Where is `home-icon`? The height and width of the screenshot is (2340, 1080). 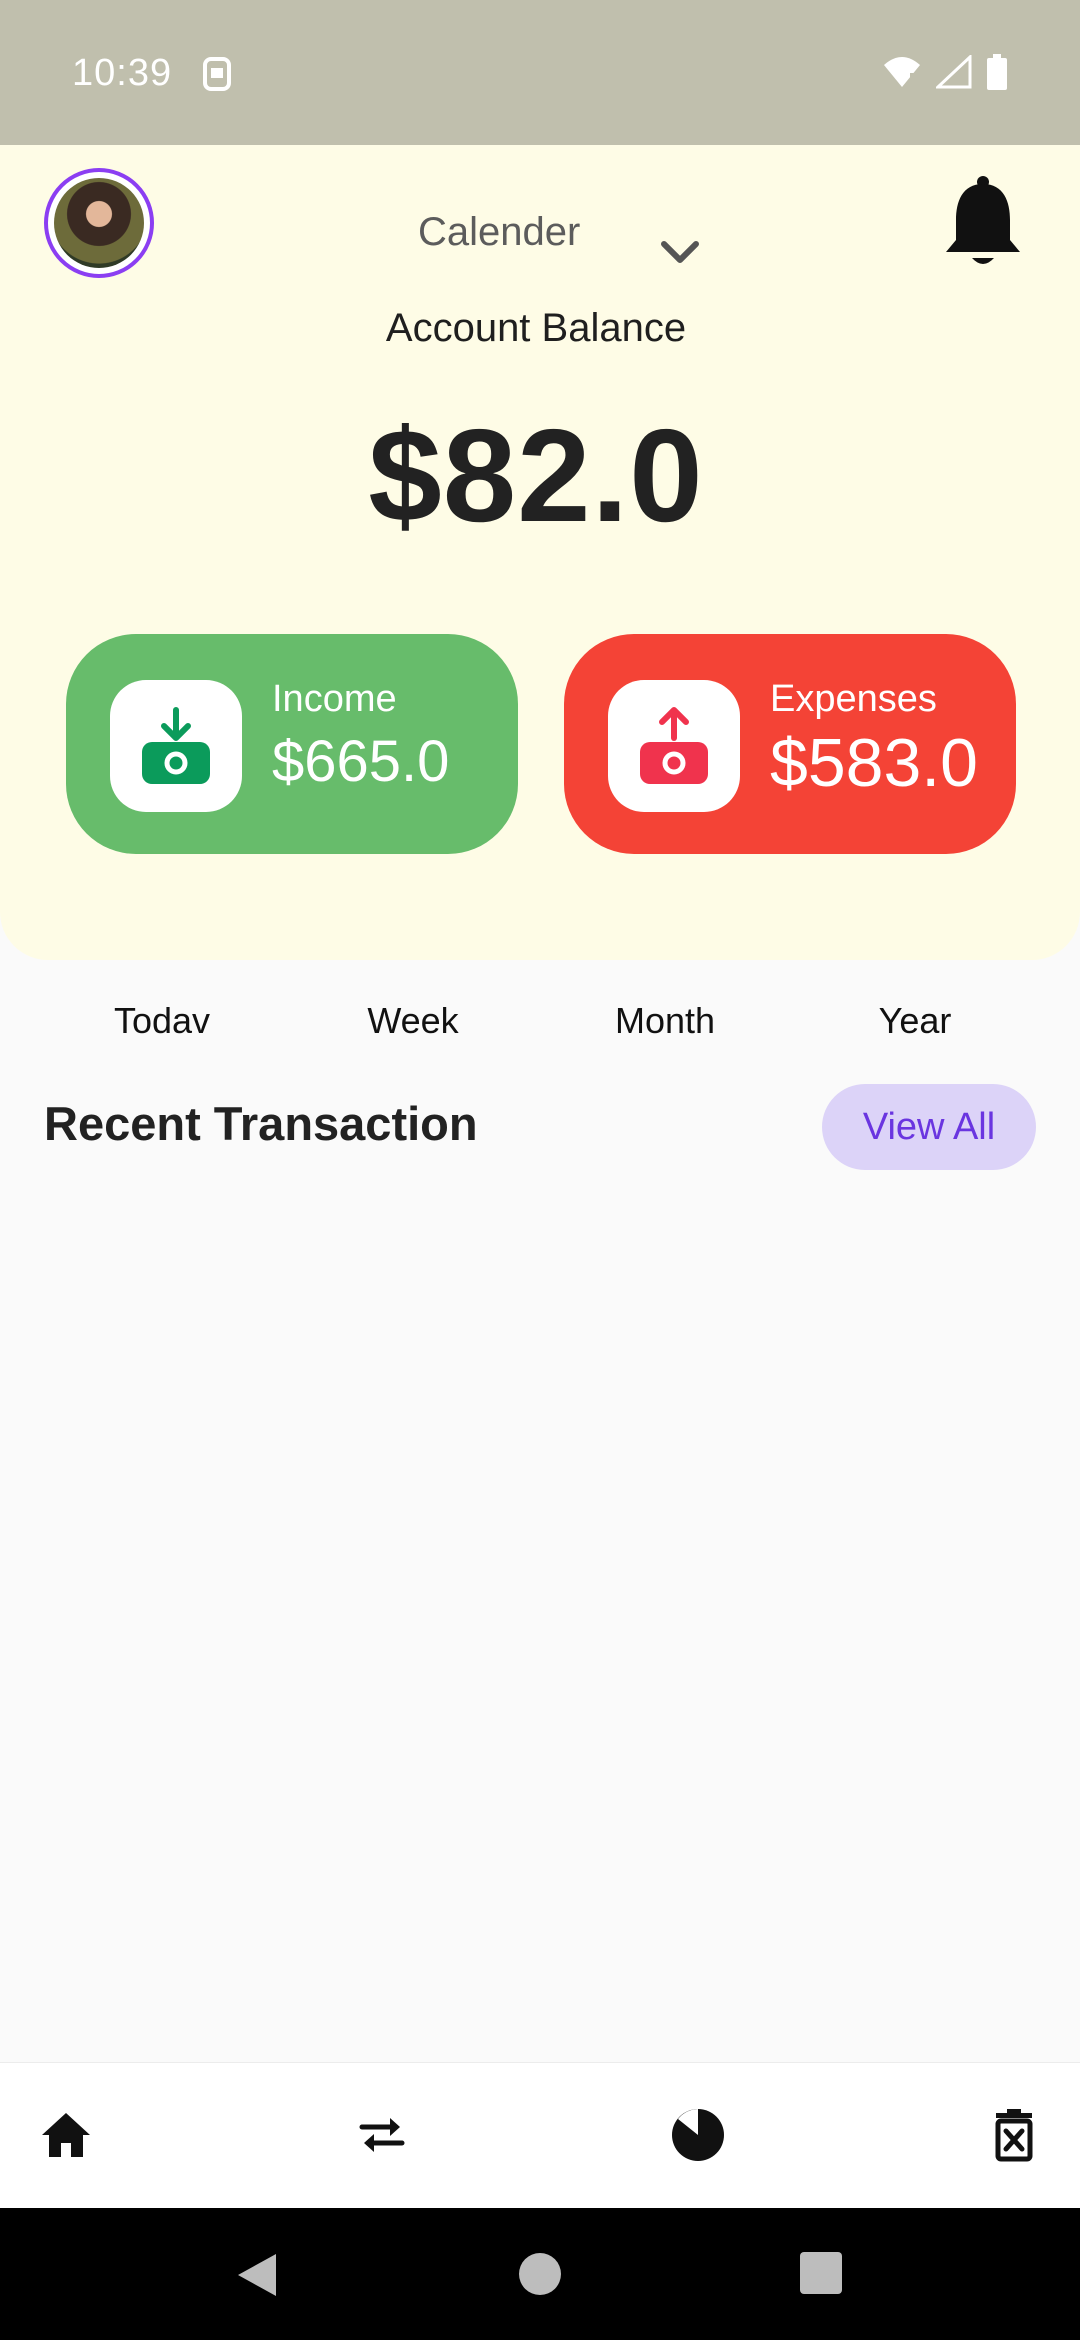
home-icon is located at coordinates (66, 2135).